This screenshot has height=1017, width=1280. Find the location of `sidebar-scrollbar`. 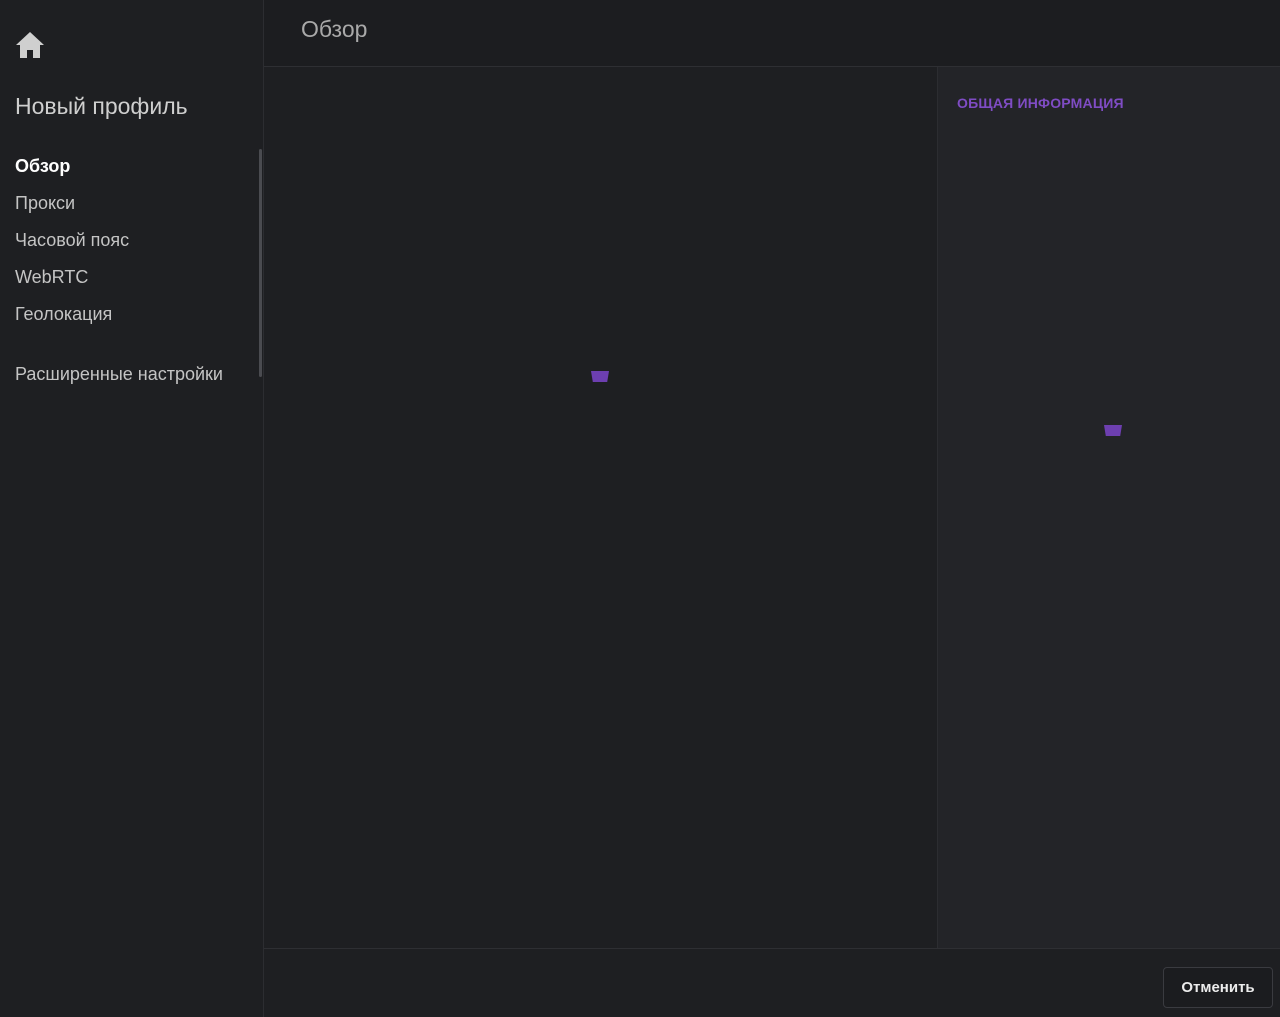

sidebar-scrollbar is located at coordinates (260, 263).